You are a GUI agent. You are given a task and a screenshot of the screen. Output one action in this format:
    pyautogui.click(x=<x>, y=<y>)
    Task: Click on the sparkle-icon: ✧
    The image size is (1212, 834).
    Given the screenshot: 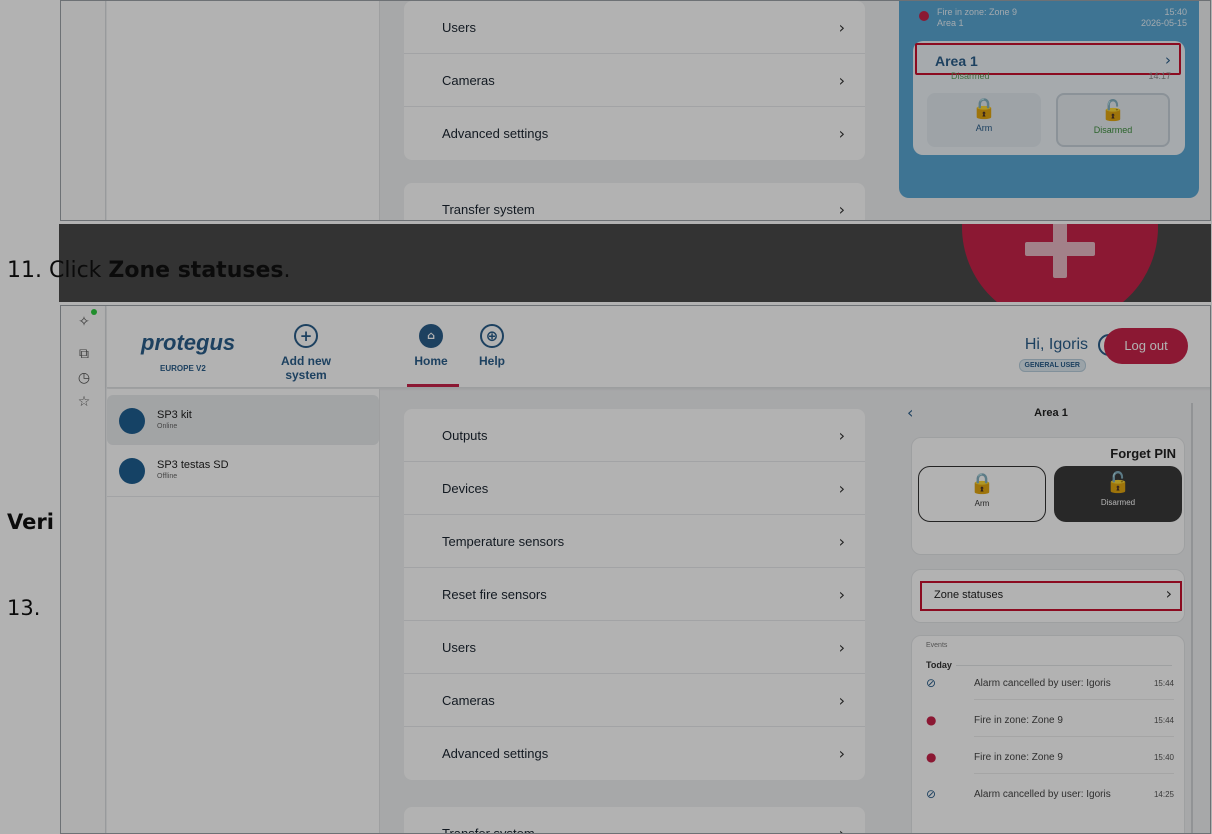 What is the action you would take?
    pyautogui.click(x=84, y=324)
    